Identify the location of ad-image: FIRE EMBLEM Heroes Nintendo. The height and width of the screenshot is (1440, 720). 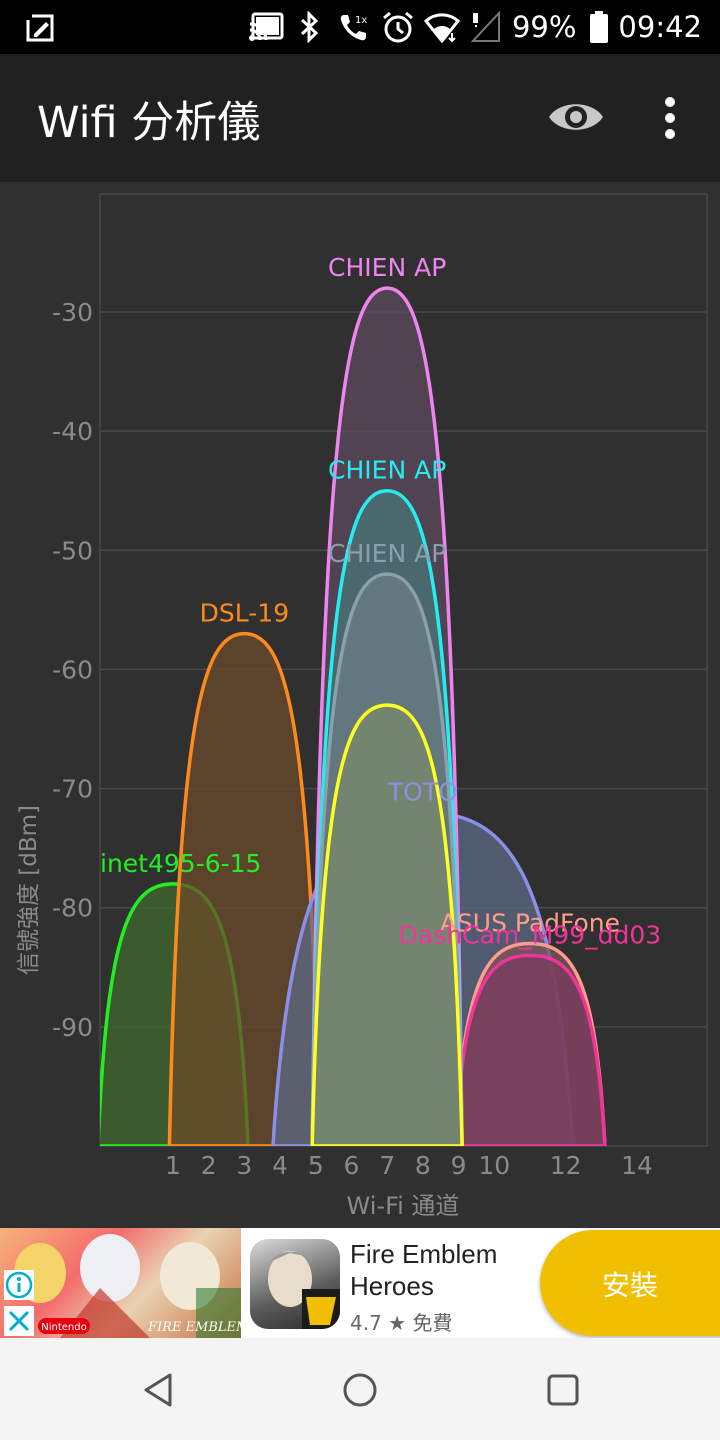
(120, 1283).